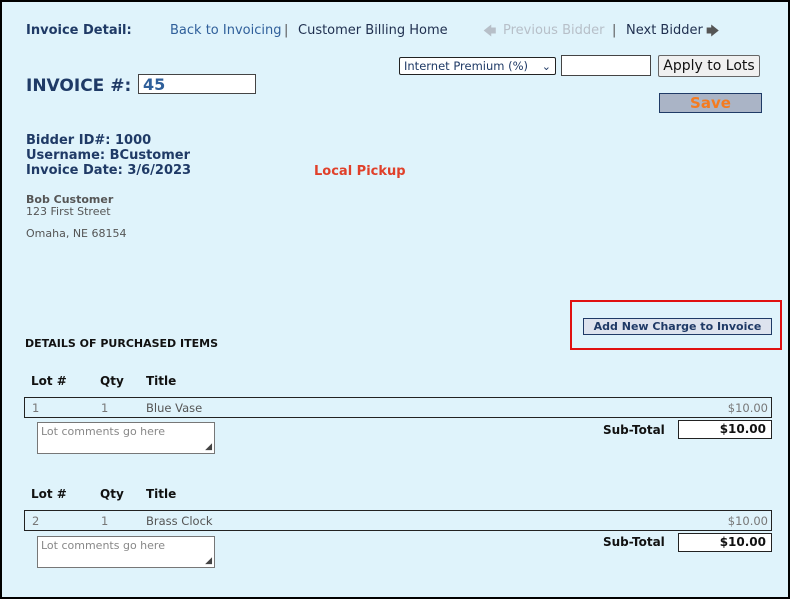 This screenshot has height=599, width=790. I want to click on chevron-down-icon: ⌄, so click(546, 66).